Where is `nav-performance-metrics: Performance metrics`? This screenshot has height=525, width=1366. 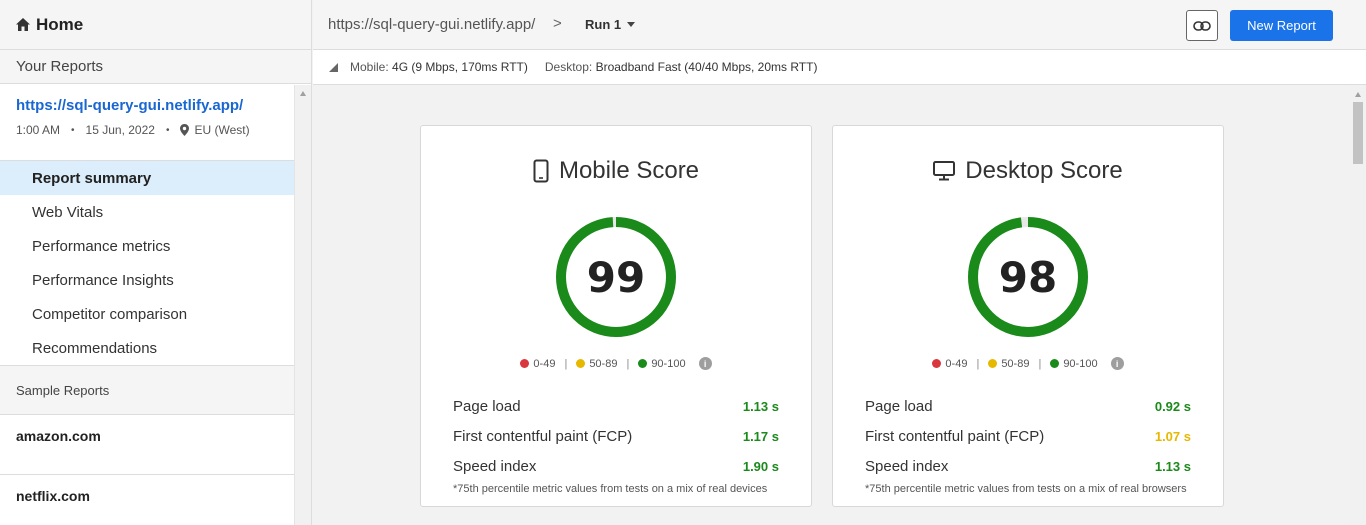 nav-performance-metrics: Performance metrics is located at coordinates (147, 246).